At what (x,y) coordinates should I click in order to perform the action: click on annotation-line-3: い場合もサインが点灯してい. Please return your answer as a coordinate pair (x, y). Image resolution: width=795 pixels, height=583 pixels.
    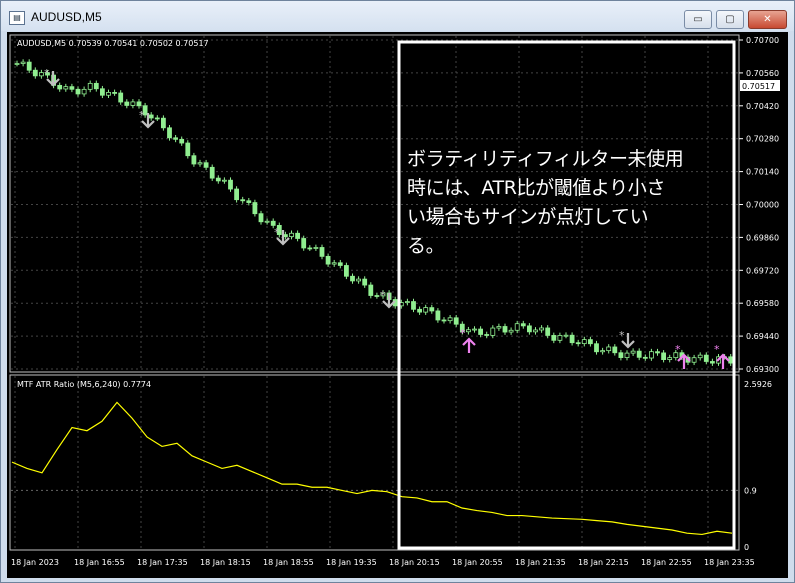
    Looking at the image, I should click on (528, 217).